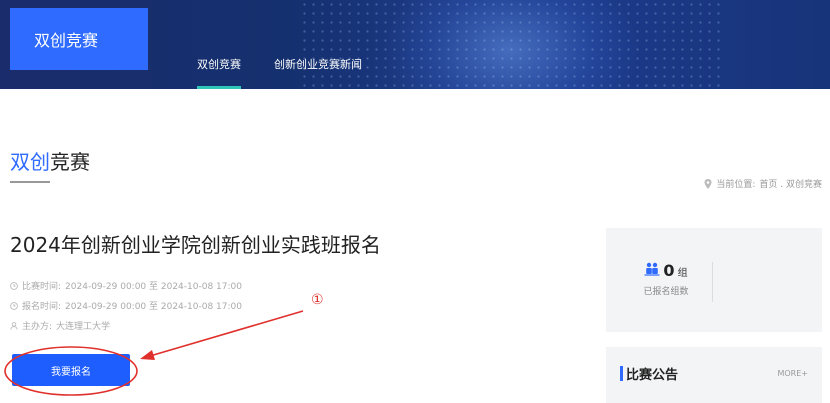 This screenshot has width=830, height=403. What do you see at coordinates (70, 162) in the screenshot?
I see `page-title-rest: 竞赛` at bounding box center [70, 162].